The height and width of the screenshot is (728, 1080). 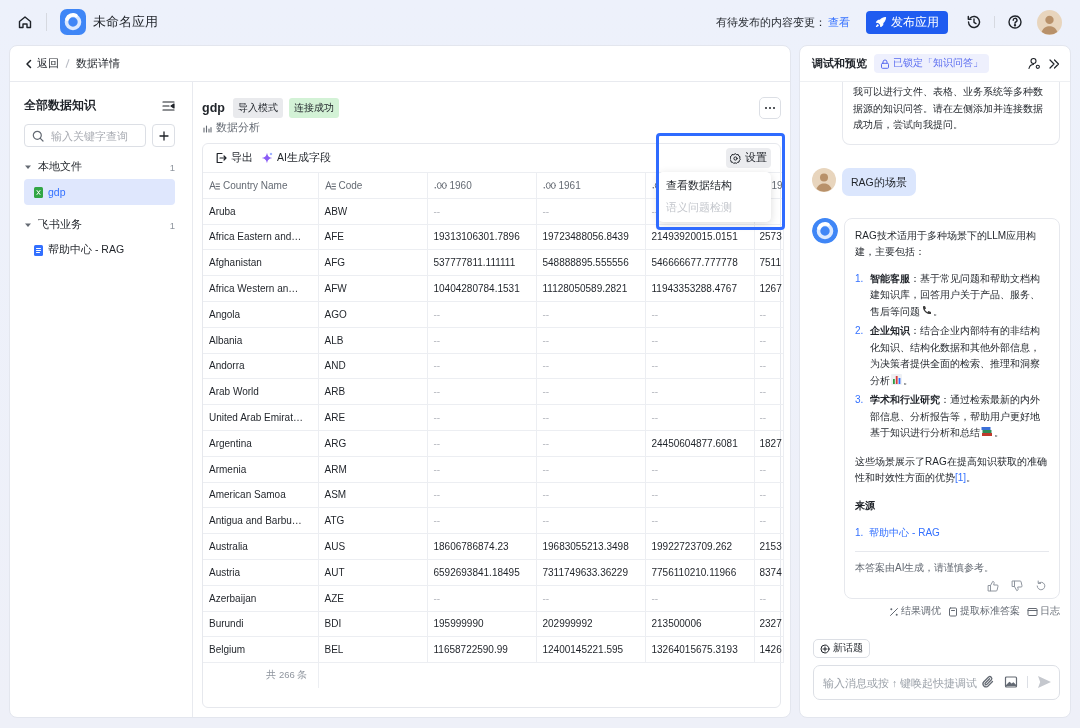 I want to click on ai-disclaimer: 本答案由AI生成，请谨慎参考。, so click(x=925, y=567).